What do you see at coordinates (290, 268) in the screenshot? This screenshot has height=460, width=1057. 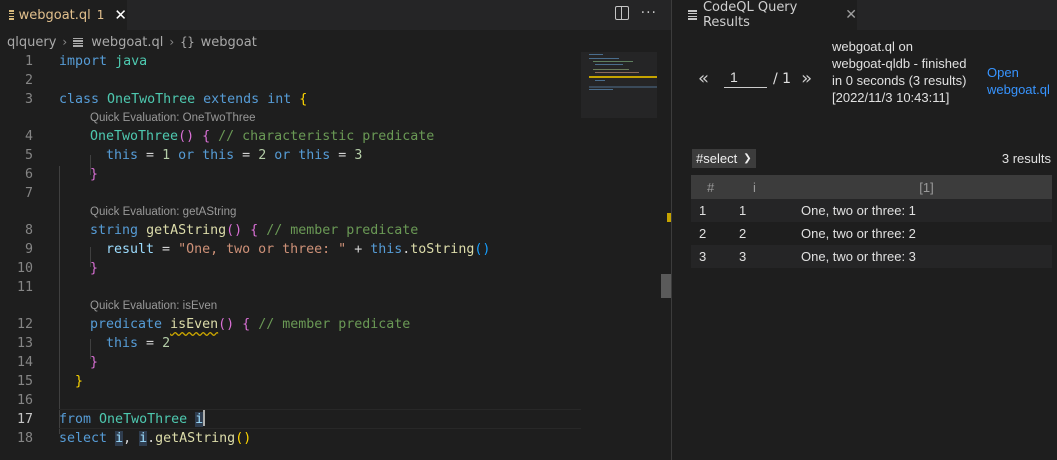 I see `code-line: 10}` at bounding box center [290, 268].